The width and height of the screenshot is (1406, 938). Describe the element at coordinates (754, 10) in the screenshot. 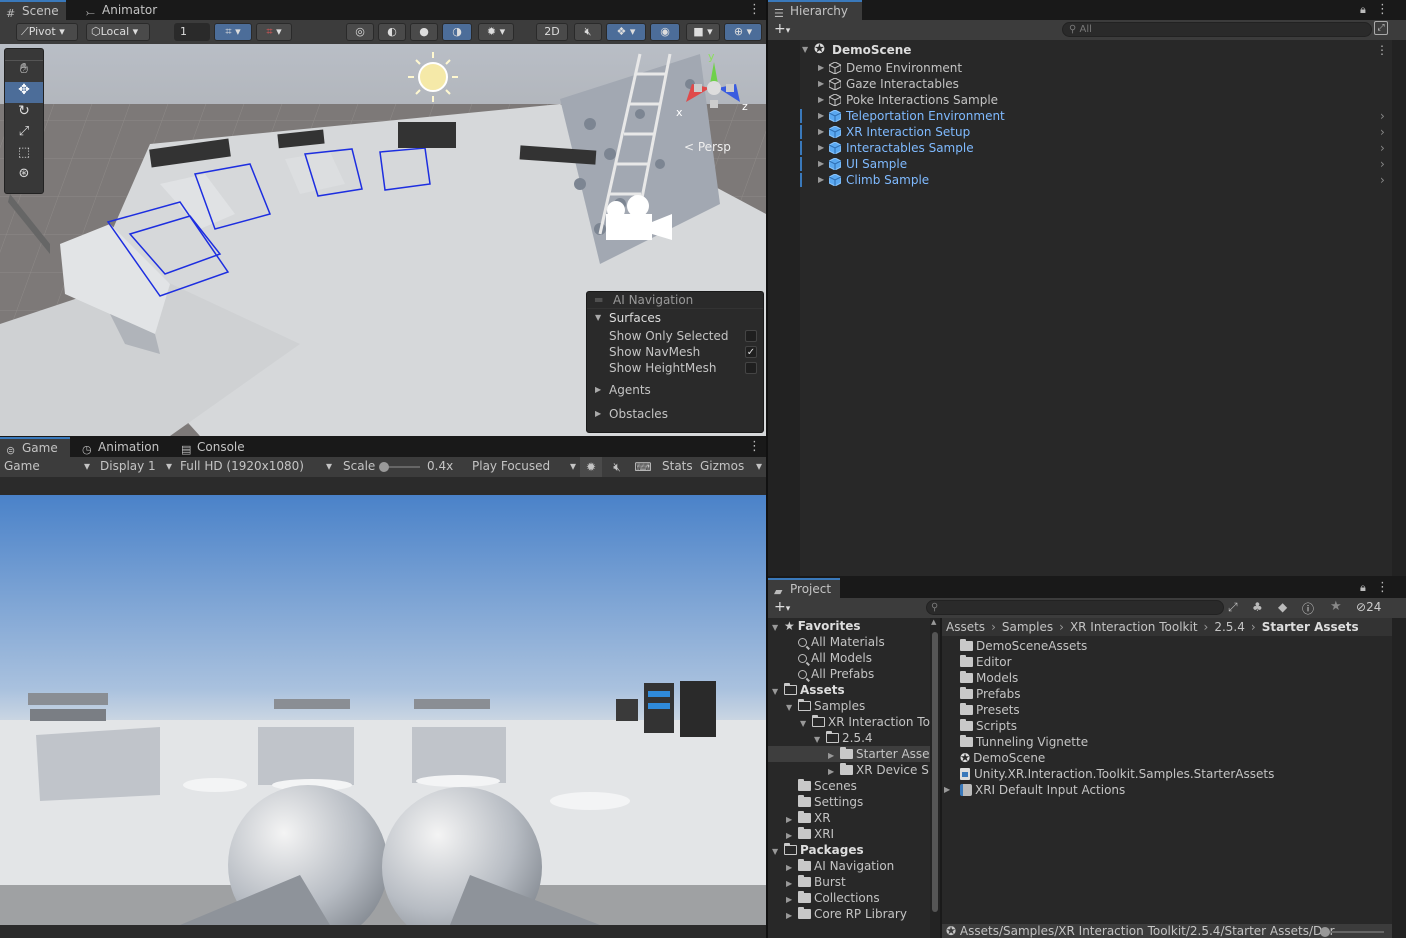

I see `scene-menu-icon: ⋮` at that location.